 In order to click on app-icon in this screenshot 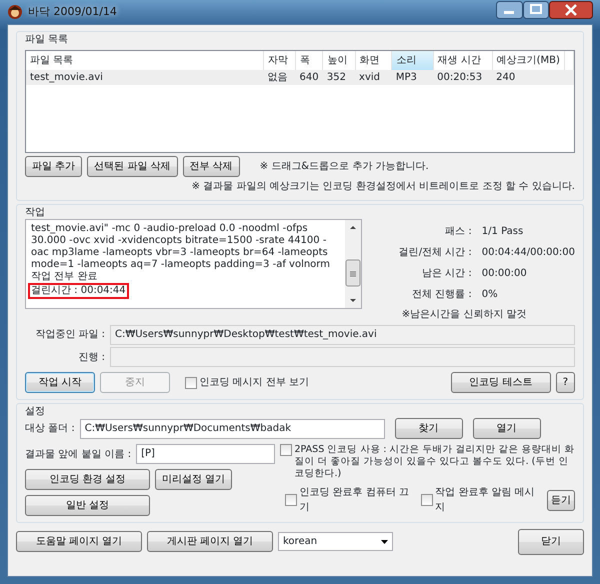, I will do `click(15, 12)`.